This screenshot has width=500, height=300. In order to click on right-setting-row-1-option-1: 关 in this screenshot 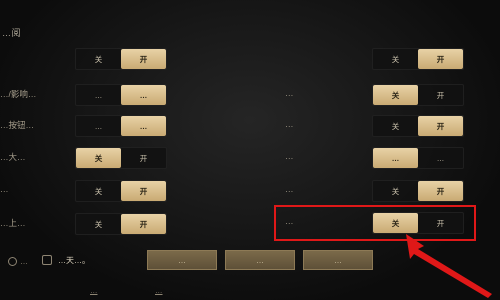, I will do `click(395, 59)`.